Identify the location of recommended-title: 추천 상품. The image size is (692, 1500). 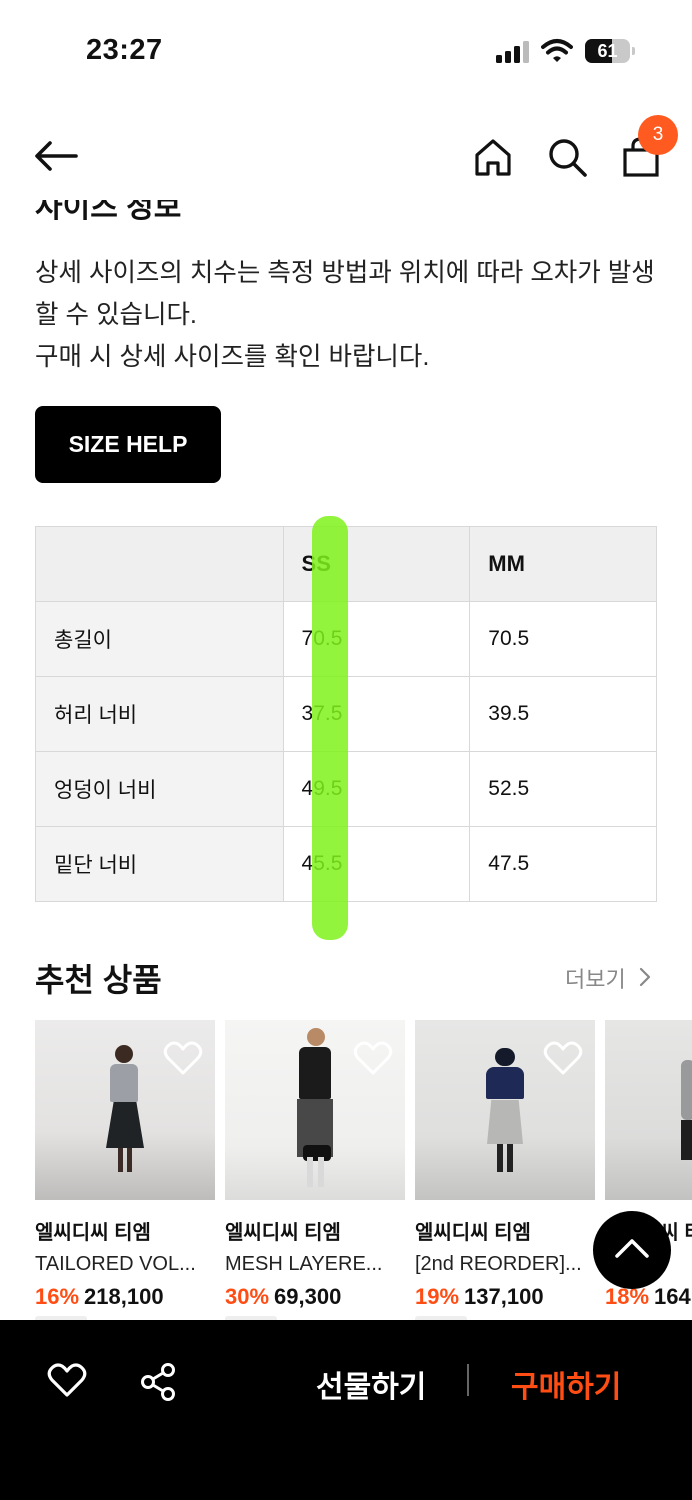
(98, 980).